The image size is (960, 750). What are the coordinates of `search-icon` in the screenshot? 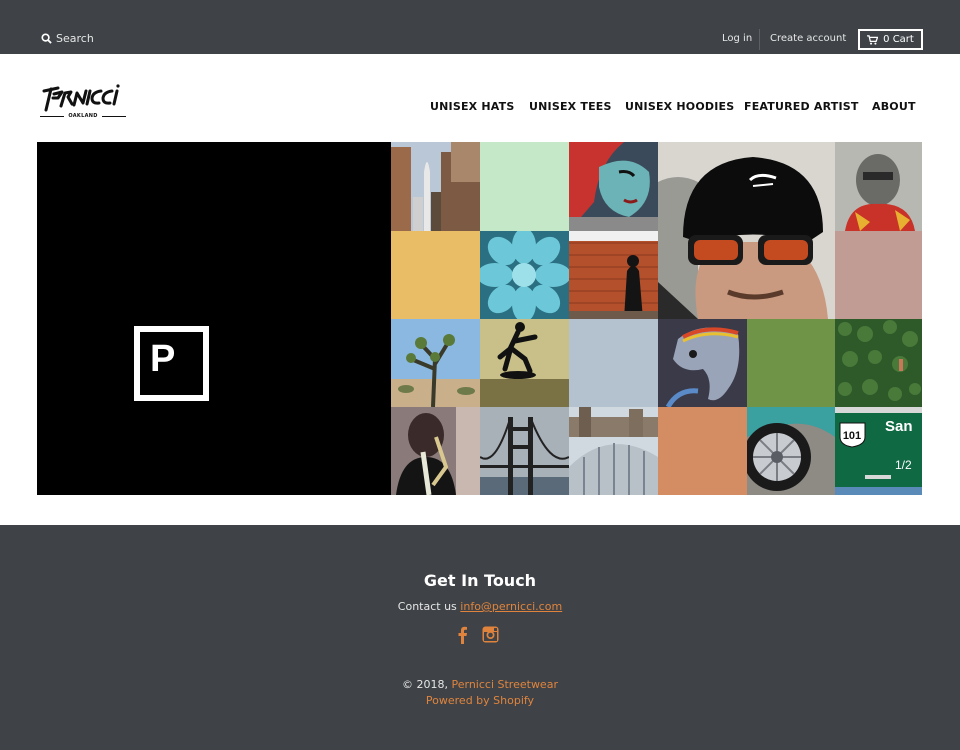 It's located at (46, 38).